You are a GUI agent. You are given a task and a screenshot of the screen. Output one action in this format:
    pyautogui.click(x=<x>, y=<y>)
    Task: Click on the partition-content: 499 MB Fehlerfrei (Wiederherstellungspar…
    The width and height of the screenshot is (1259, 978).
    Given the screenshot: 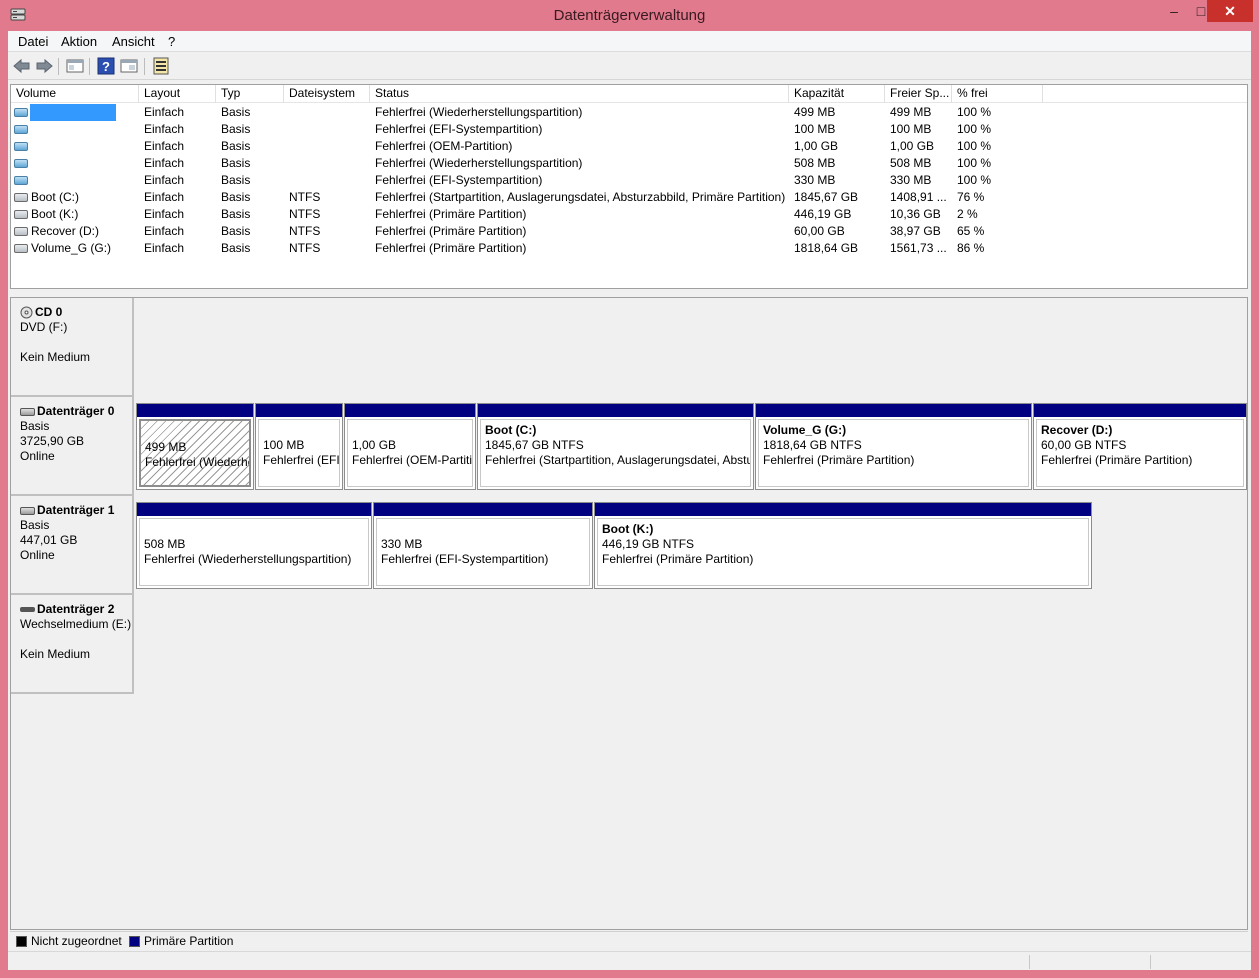 What is the action you would take?
    pyautogui.click(x=195, y=453)
    